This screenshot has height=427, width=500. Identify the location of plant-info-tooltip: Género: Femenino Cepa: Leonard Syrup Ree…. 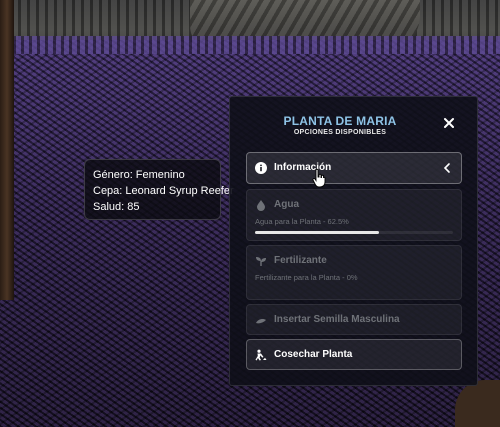
(159, 189).